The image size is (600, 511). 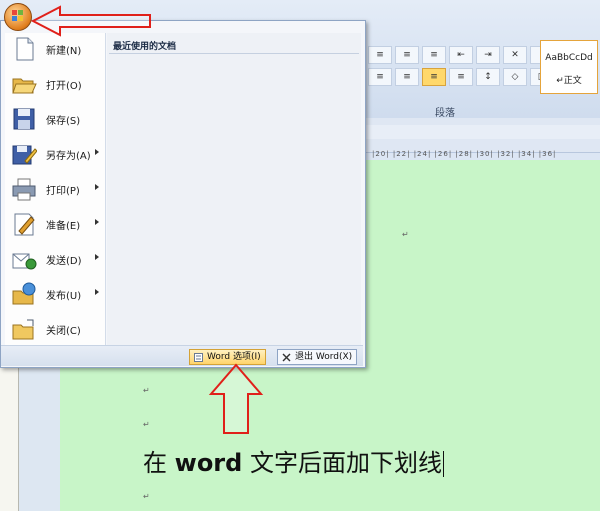 What do you see at coordinates (198, 357) in the screenshot?
I see `options-icon` at bounding box center [198, 357].